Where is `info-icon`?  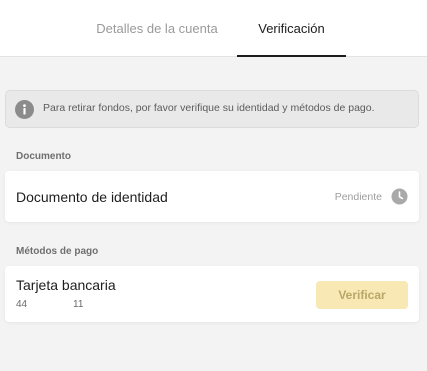
info-icon is located at coordinates (24, 109).